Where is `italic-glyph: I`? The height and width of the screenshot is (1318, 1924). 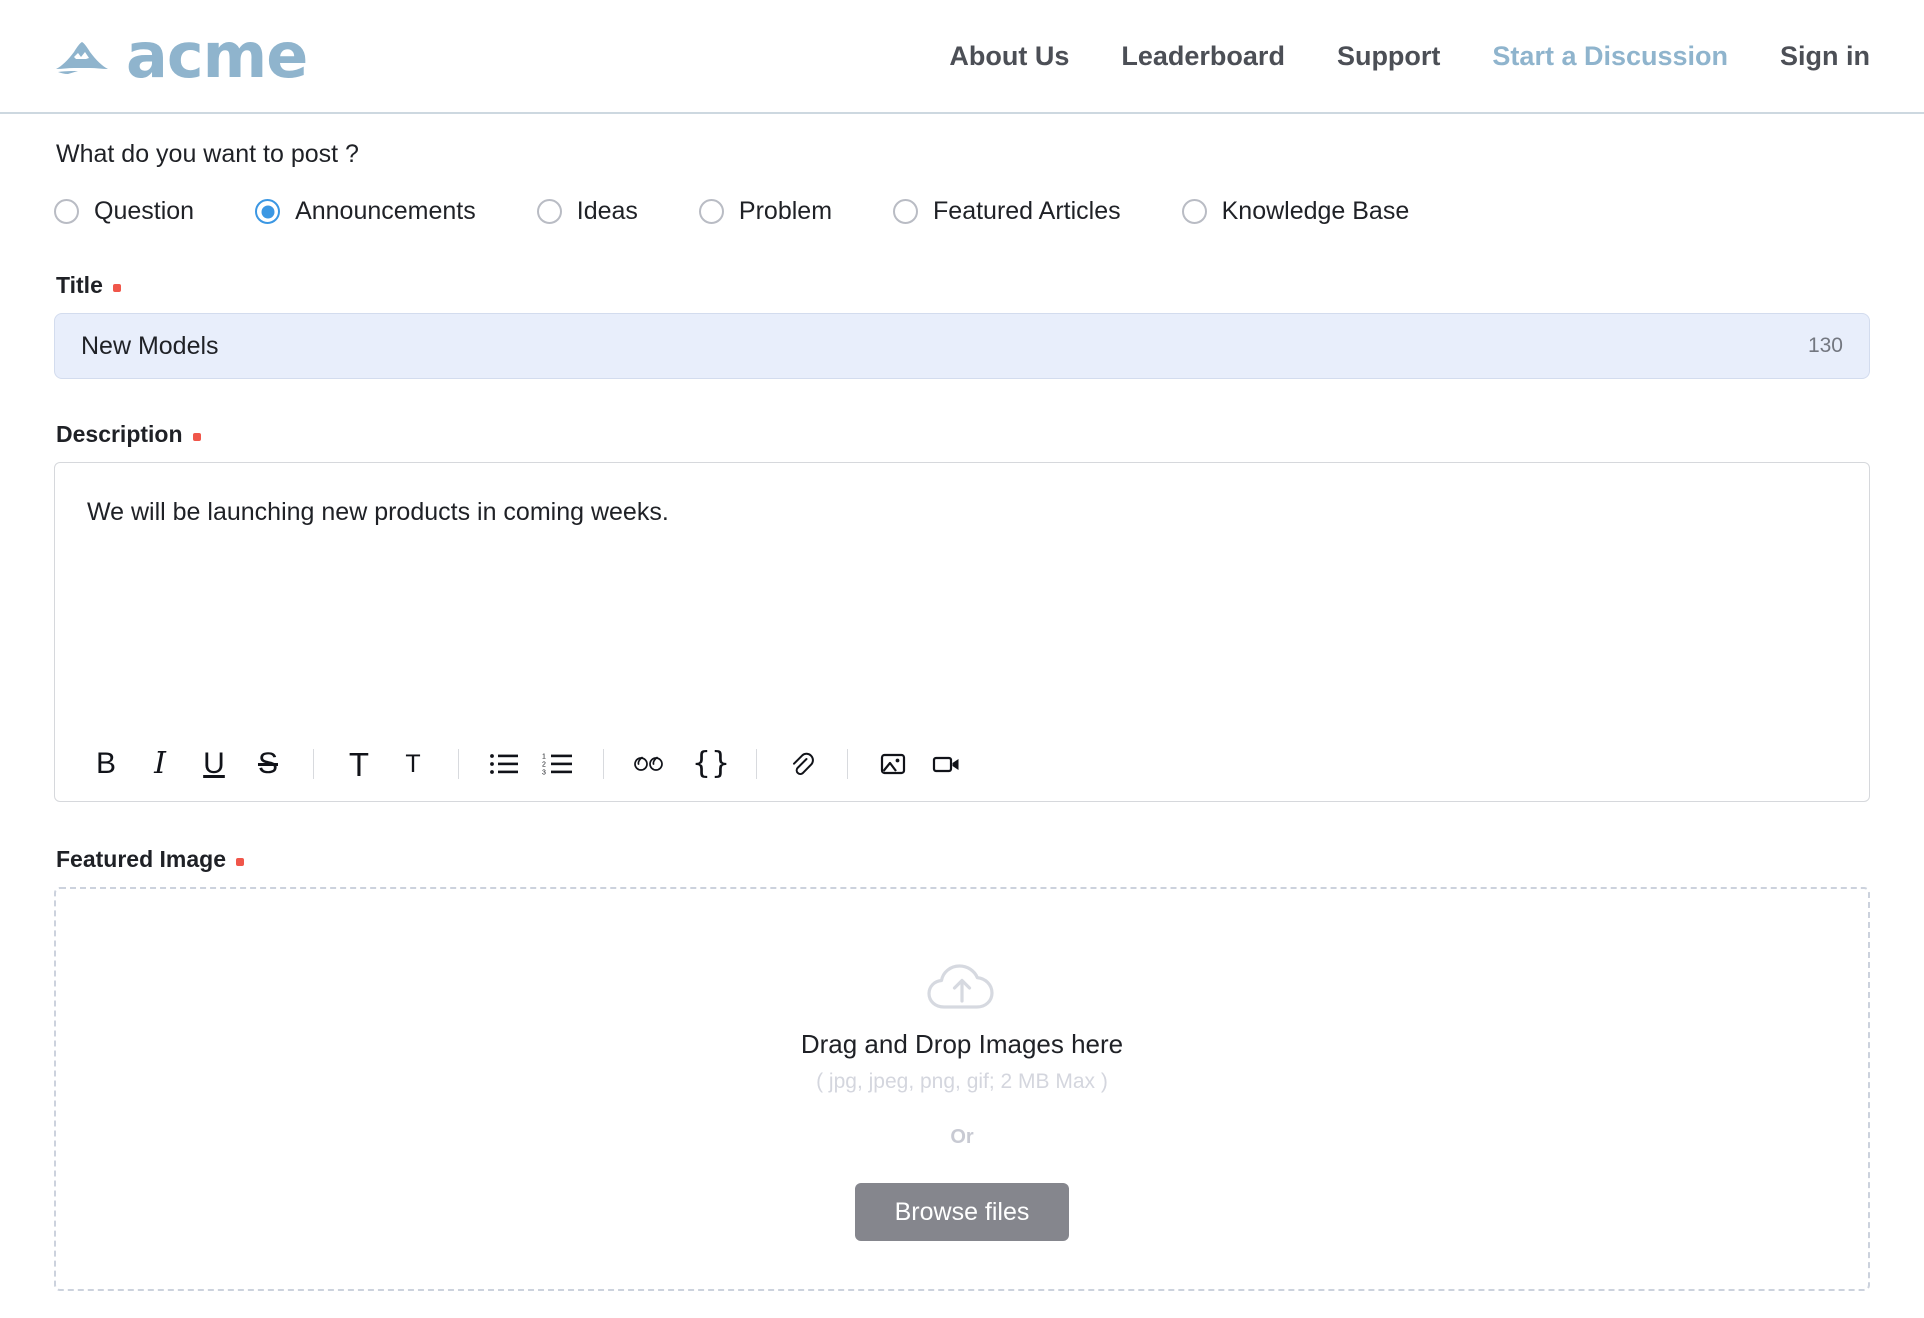
italic-glyph: I is located at coordinates (160, 763).